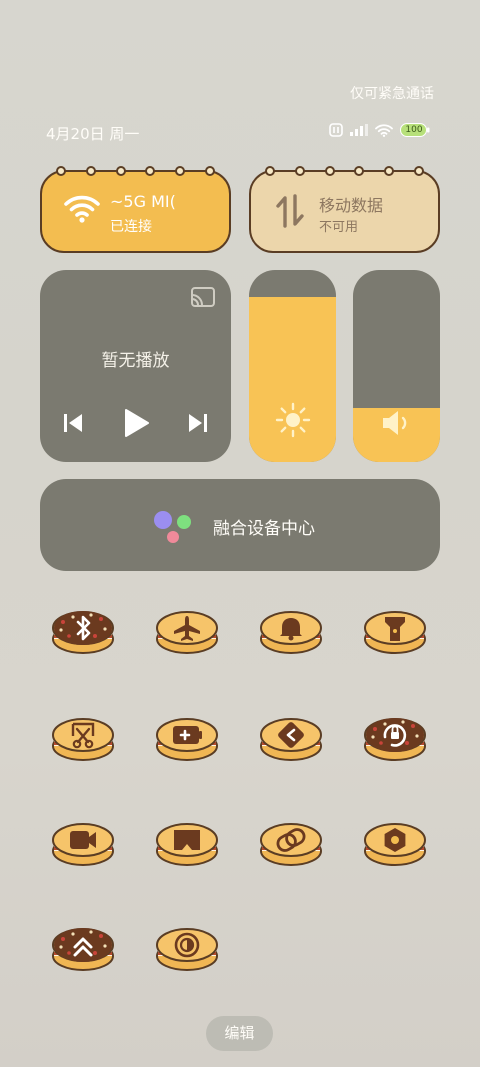 This screenshot has width=480, height=1067. What do you see at coordinates (336, 130) in the screenshot?
I see `nfc-icon` at bounding box center [336, 130].